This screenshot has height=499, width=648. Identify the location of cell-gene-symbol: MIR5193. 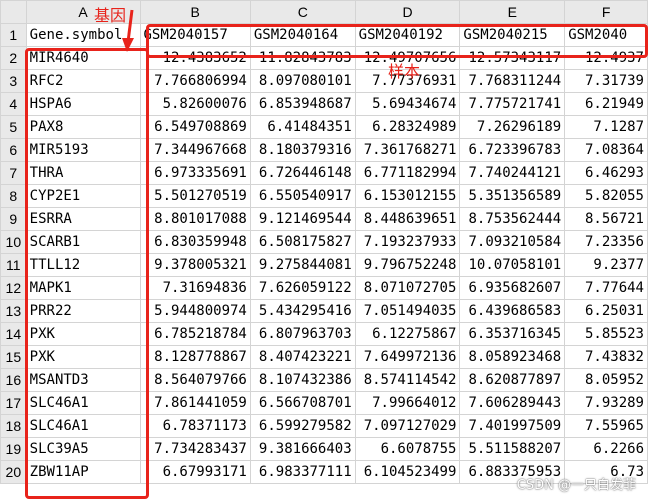
(83, 150).